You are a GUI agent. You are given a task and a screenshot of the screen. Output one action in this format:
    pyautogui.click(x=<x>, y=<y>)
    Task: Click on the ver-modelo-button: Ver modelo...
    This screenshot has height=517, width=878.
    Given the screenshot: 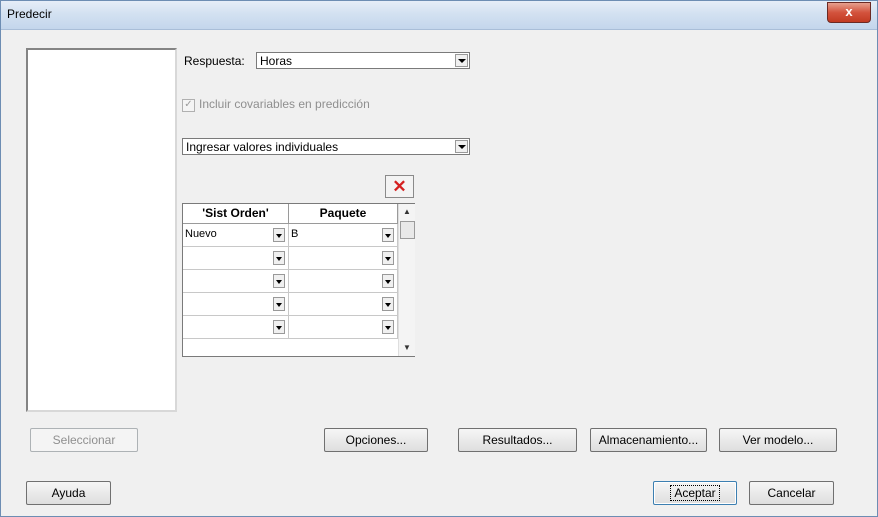 What is the action you would take?
    pyautogui.click(x=778, y=440)
    